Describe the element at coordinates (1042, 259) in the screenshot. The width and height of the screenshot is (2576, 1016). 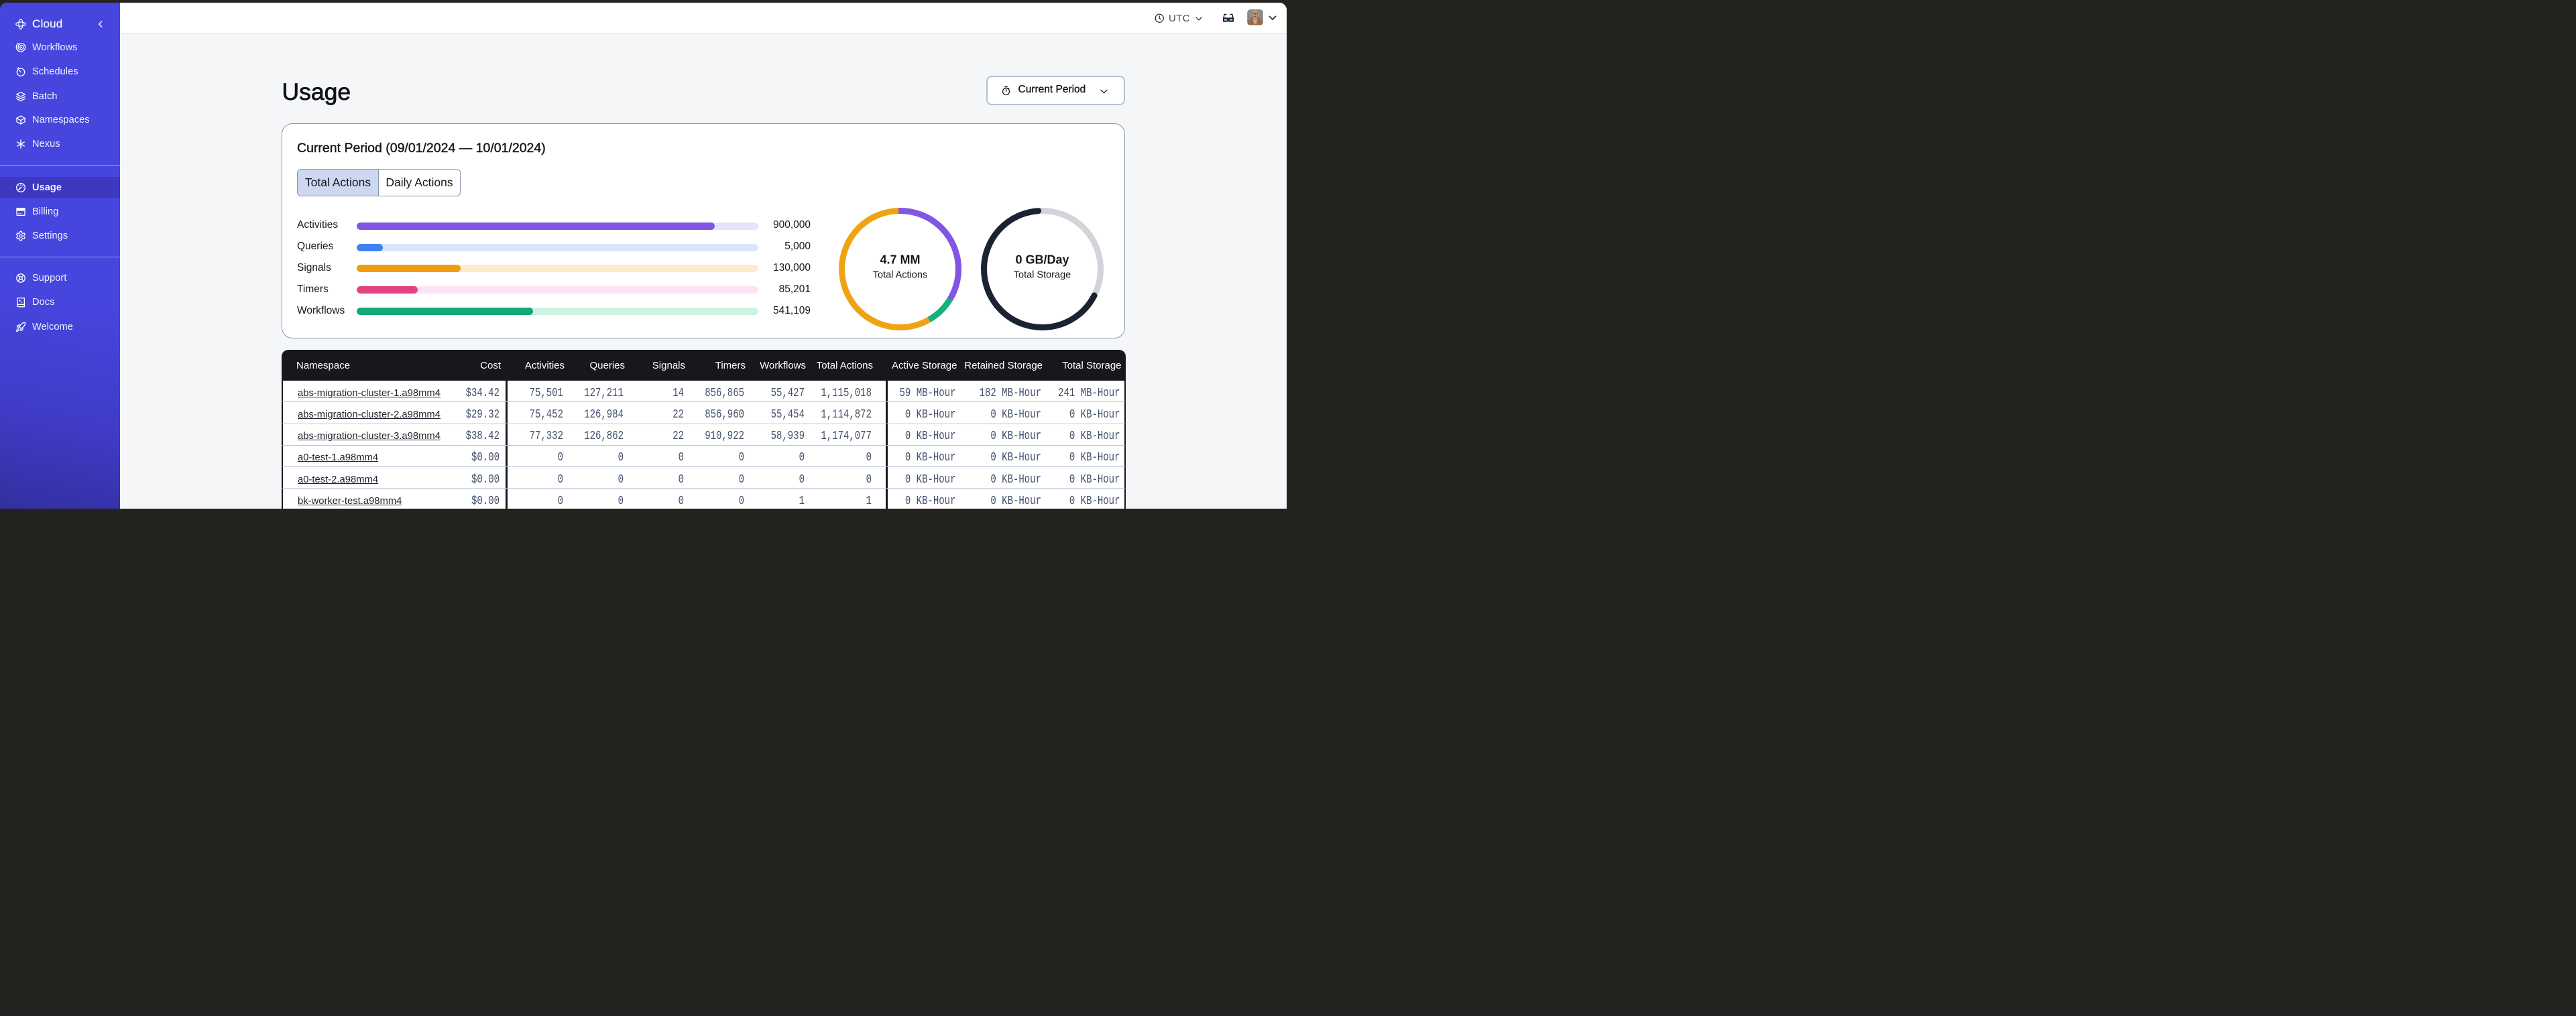
I see `svg-text: 0 GB/Day` at that location.